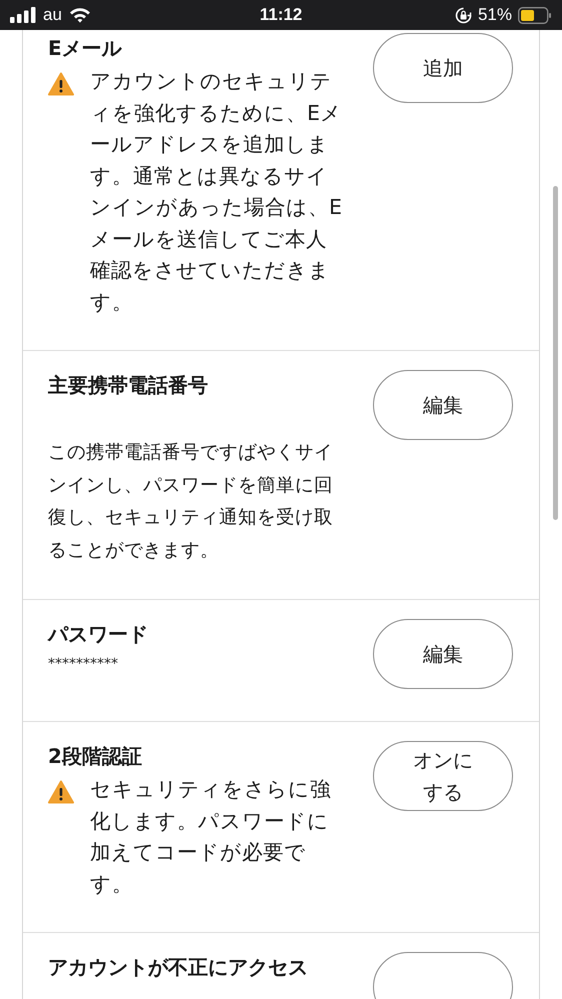  What do you see at coordinates (85, 48) in the screenshot?
I see `section-title: Eメール` at bounding box center [85, 48].